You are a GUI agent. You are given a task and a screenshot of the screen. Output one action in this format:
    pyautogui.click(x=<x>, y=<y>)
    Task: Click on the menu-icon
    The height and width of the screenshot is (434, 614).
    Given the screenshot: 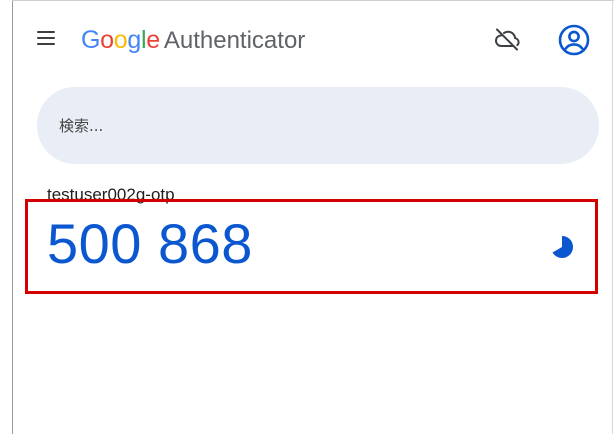 What is the action you would take?
    pyautogui.click(x=46, y=38)
    